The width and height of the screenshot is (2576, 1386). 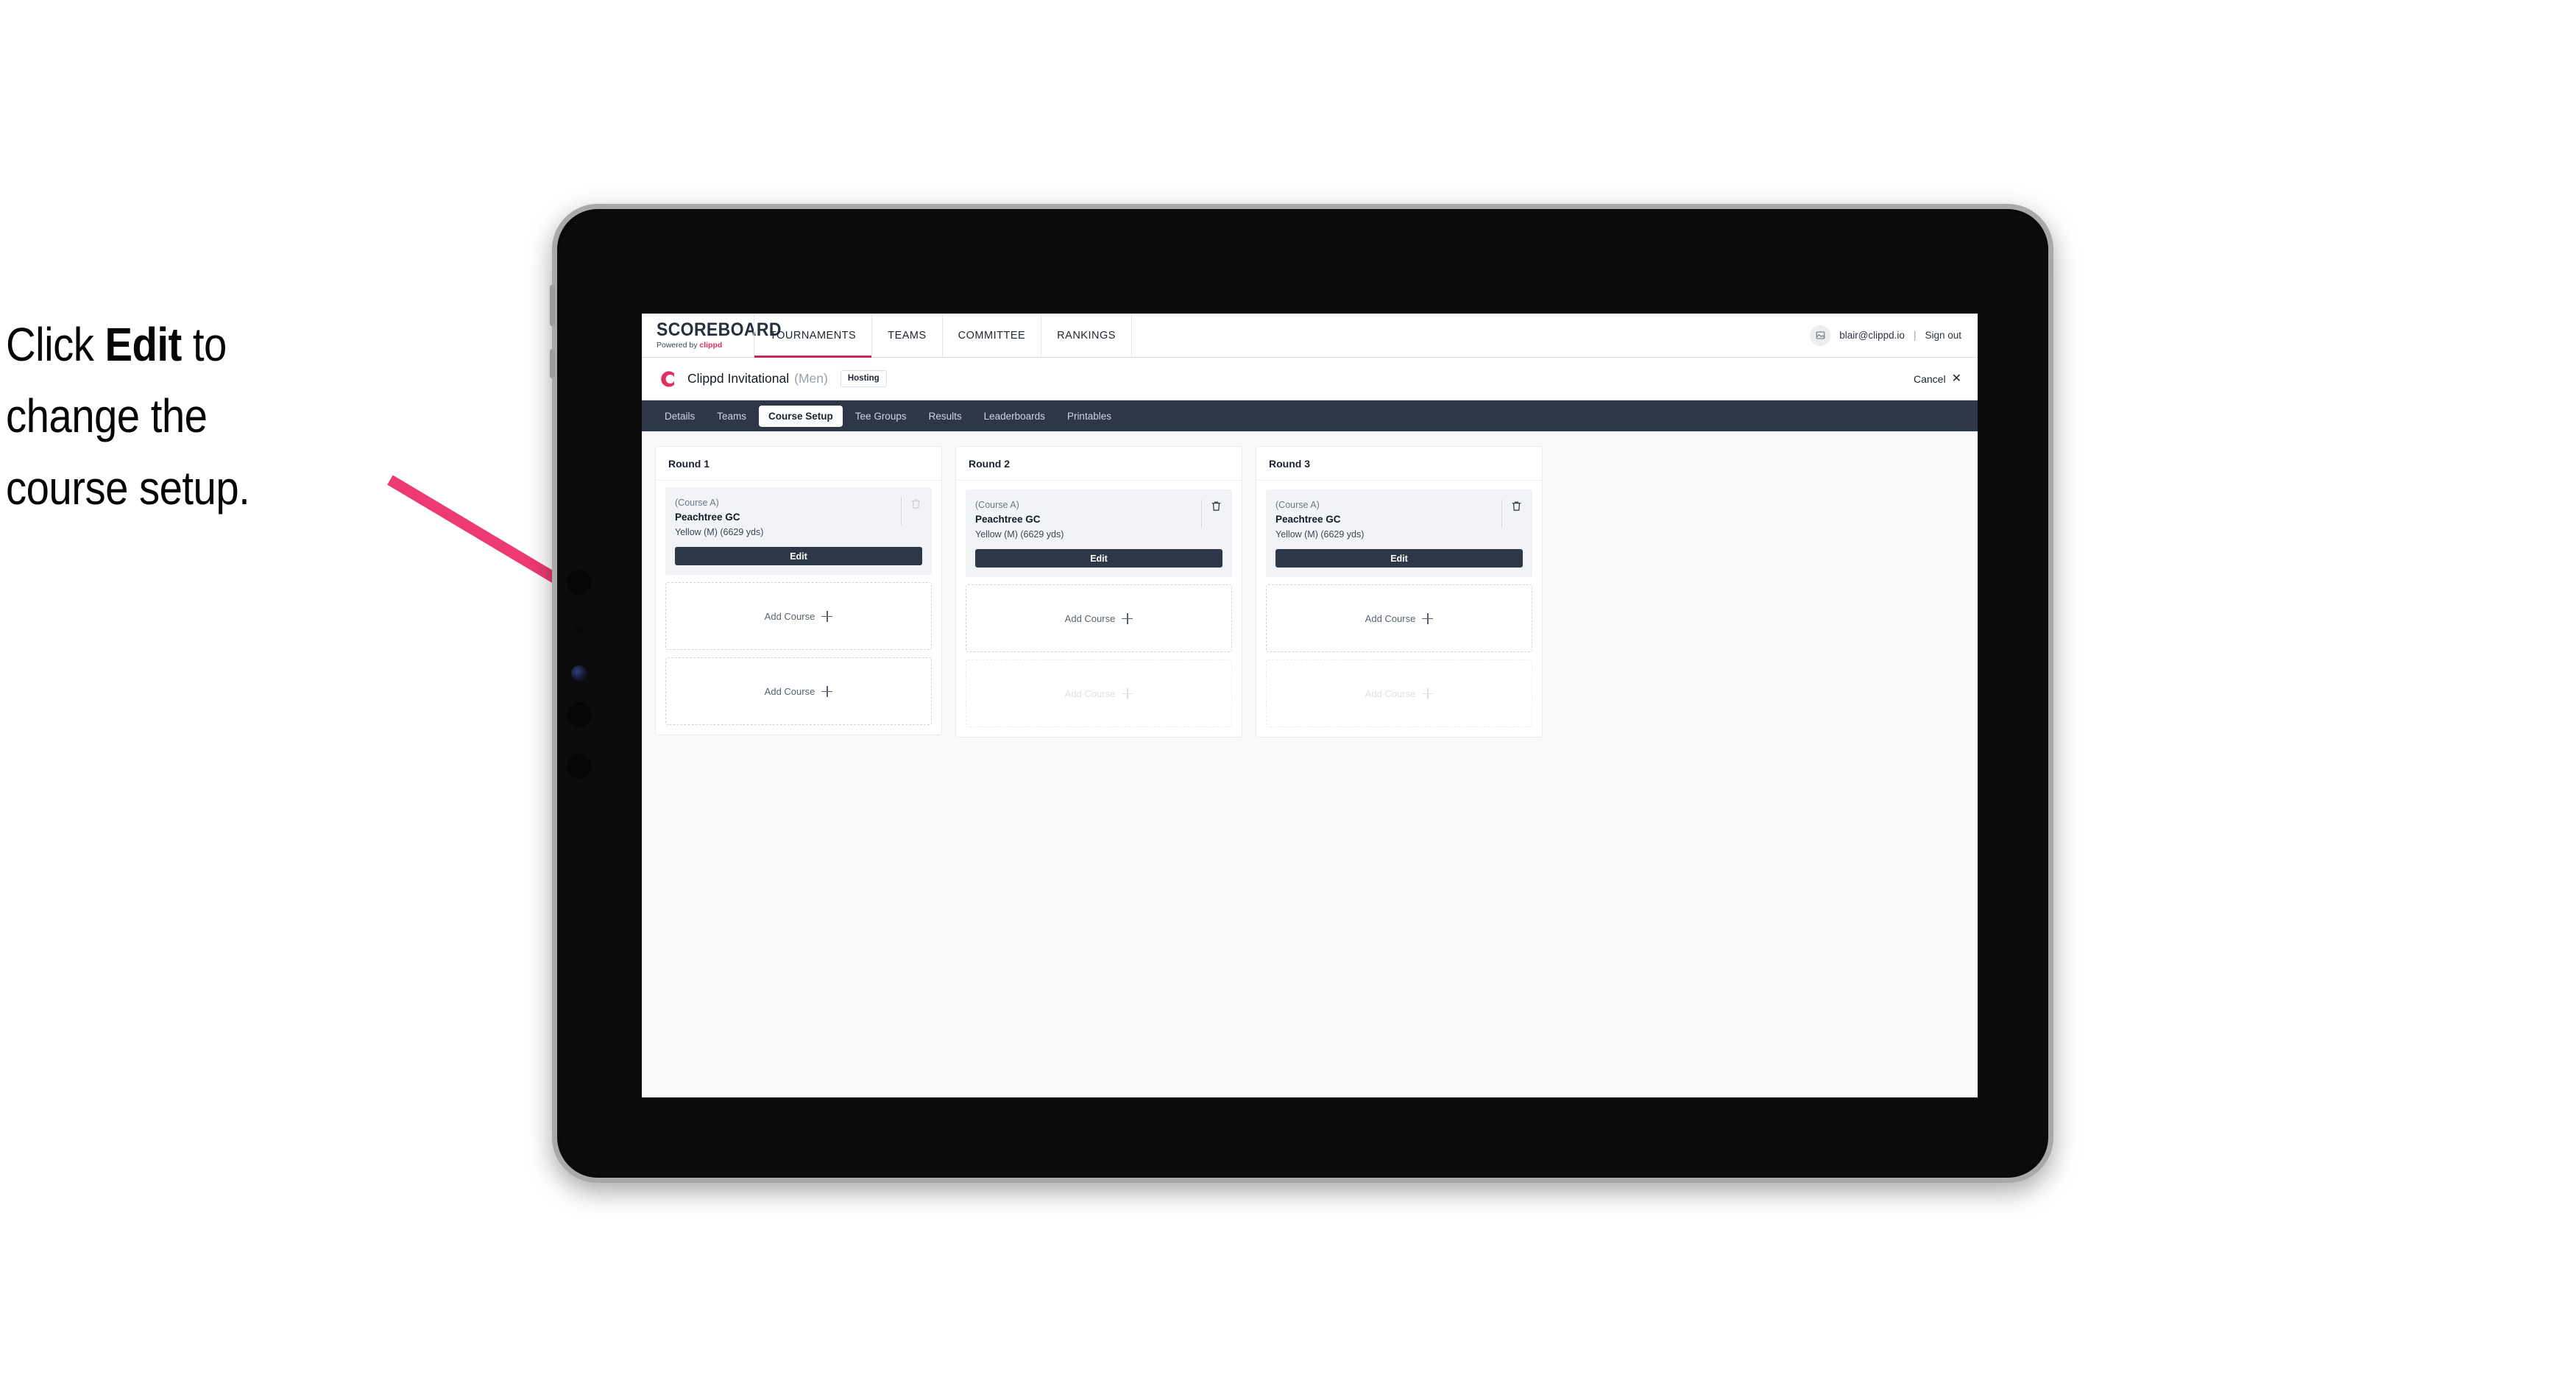 I want to click on instruction-annotation: Click Edit to change the course setup., so click(x=187, y=416).